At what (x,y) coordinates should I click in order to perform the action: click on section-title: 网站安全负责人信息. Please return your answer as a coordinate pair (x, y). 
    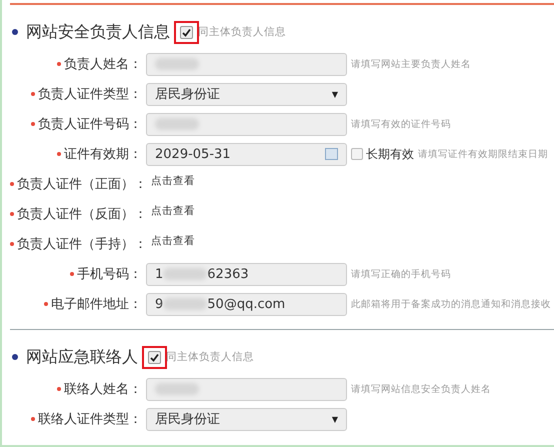
    Looking at the image, I should click on (98, 32).